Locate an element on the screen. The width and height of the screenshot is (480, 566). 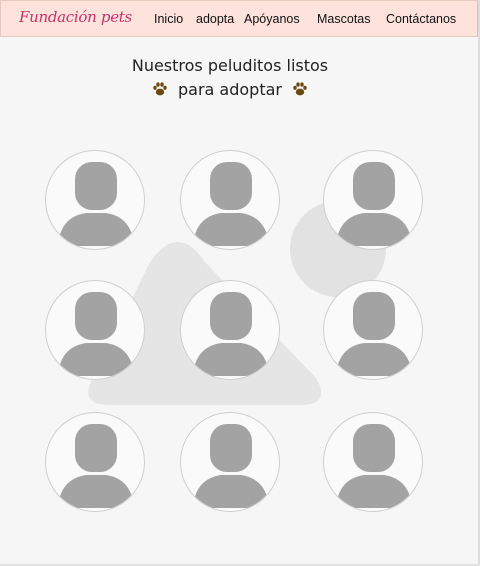
heading-line-2-text: para adoptar is located at coordinates (230, 89).